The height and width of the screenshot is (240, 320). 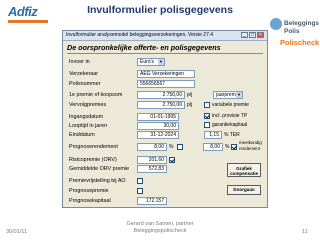 What do you see at coordinates (252, 35) in the screenshot?
I see `maximize-icon: □` at bounding box center [252, 35].